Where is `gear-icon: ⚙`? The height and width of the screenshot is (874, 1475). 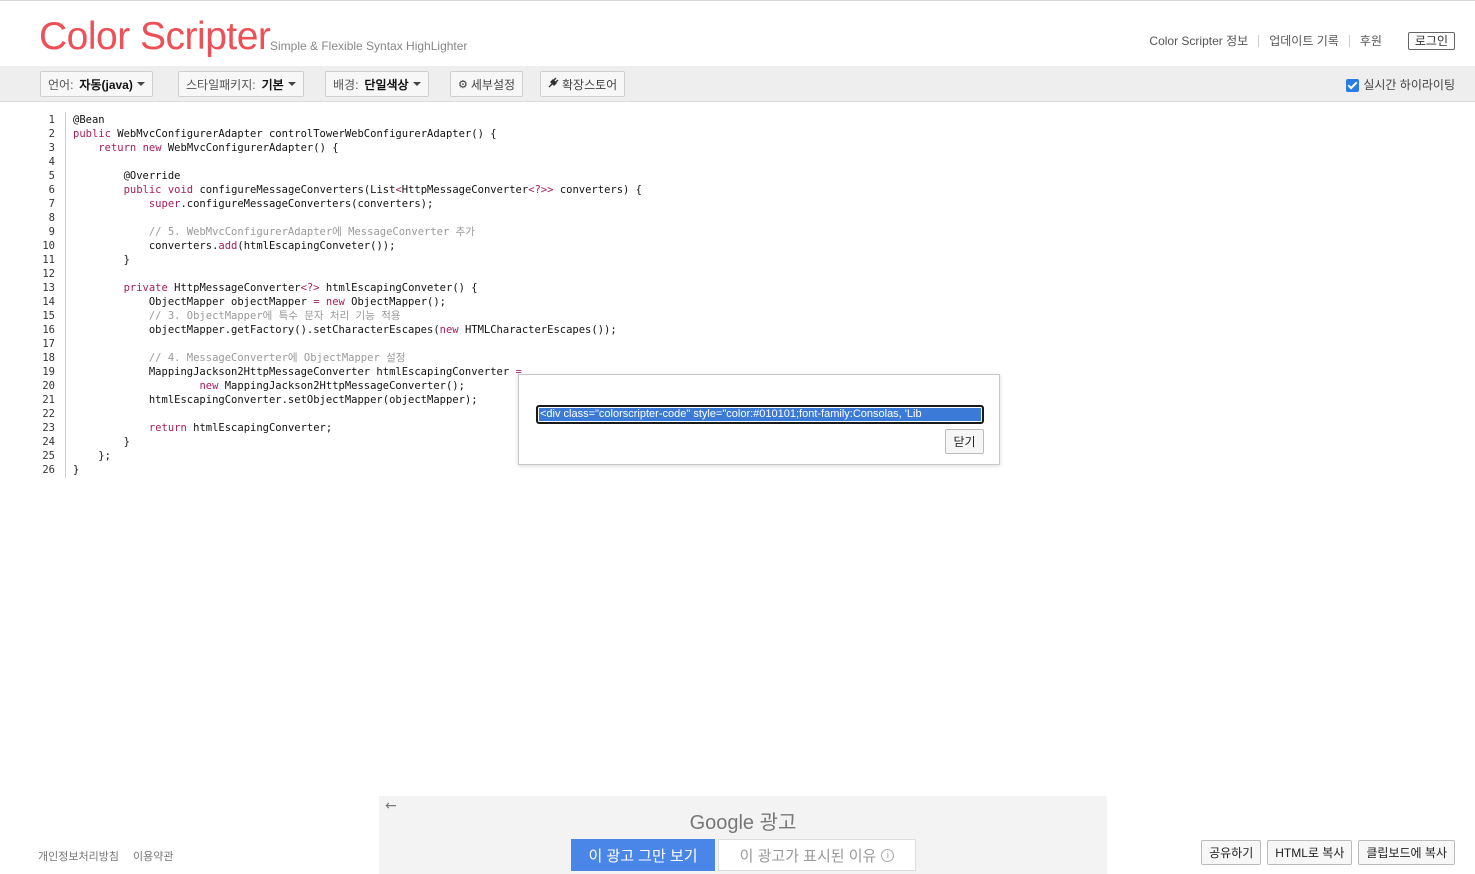
gear-icon: ⚙ is located at coordinates (463, 84).